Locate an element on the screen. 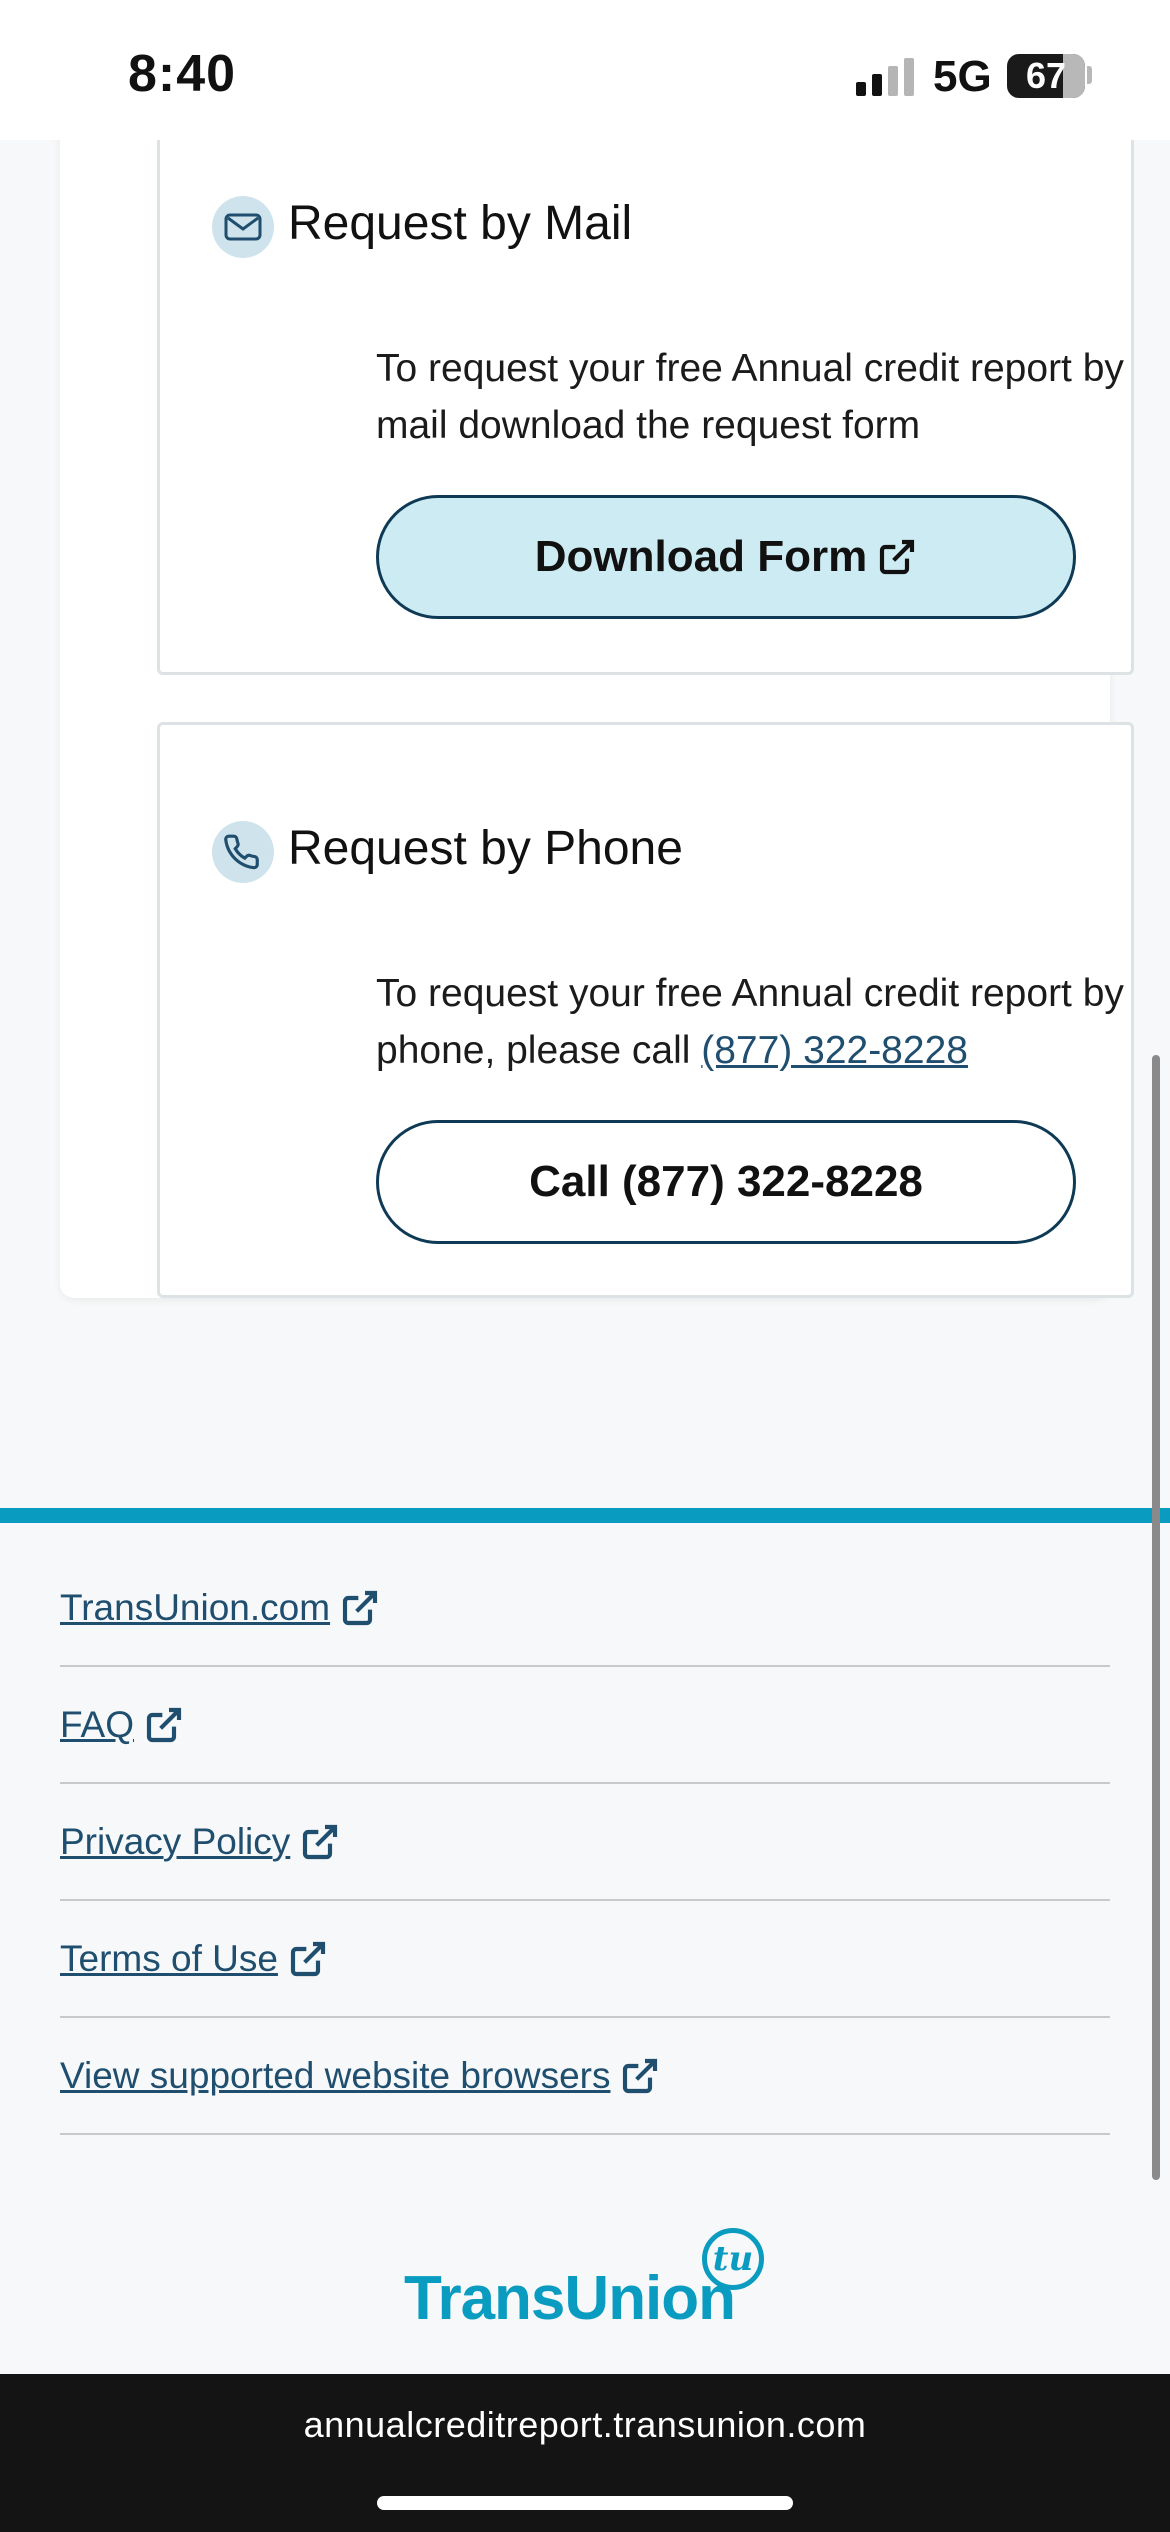  footer-link-label: Terms of Use is located at coordinates (169, 1959).